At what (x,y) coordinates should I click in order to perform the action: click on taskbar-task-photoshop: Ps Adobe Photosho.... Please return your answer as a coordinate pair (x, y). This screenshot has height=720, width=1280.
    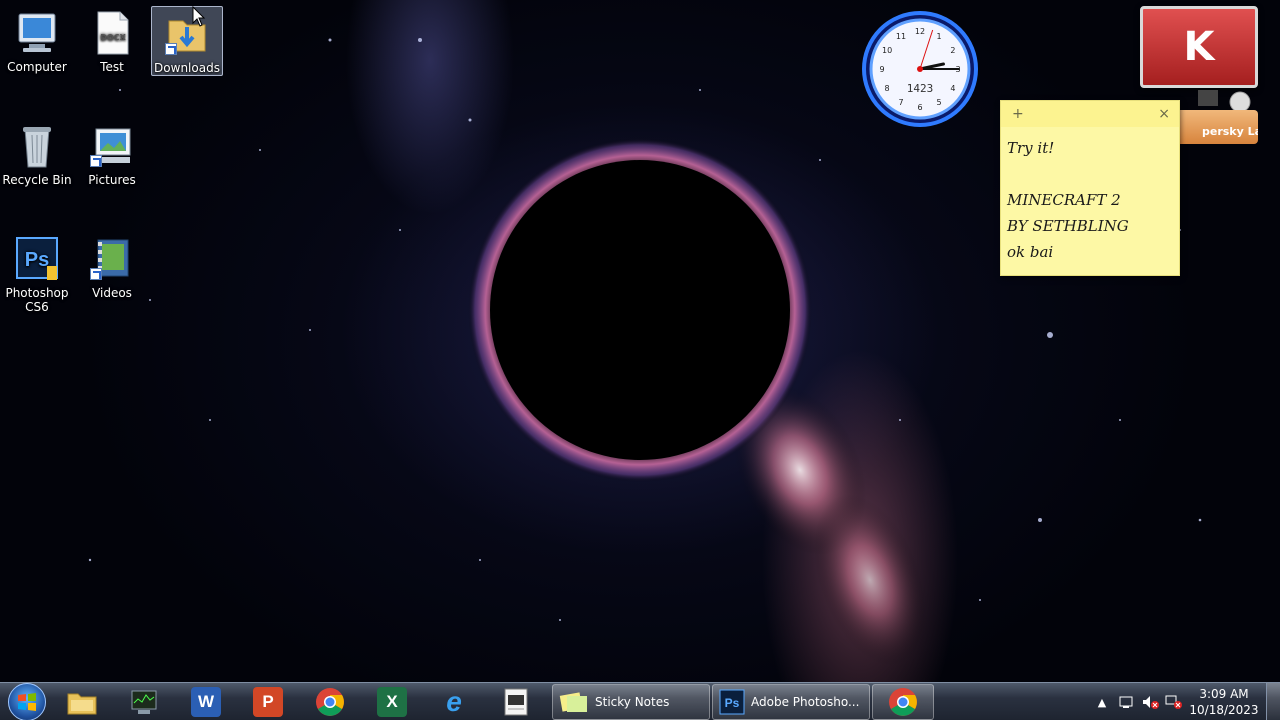
    Looking at the image, I should click on (791, 701).